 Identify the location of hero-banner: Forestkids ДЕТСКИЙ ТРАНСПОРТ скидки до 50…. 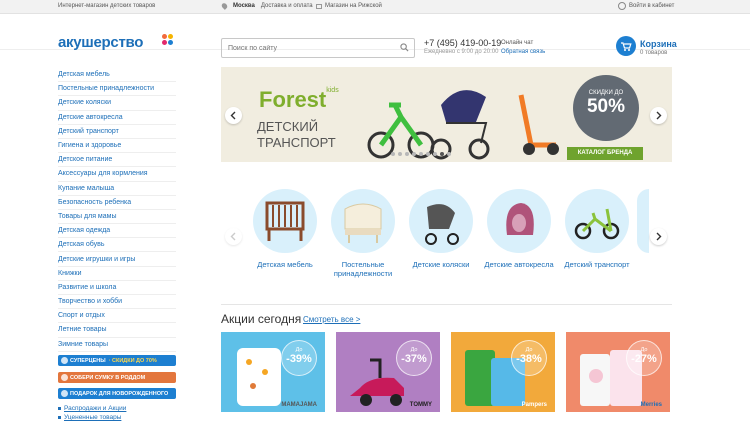
(446, 114).